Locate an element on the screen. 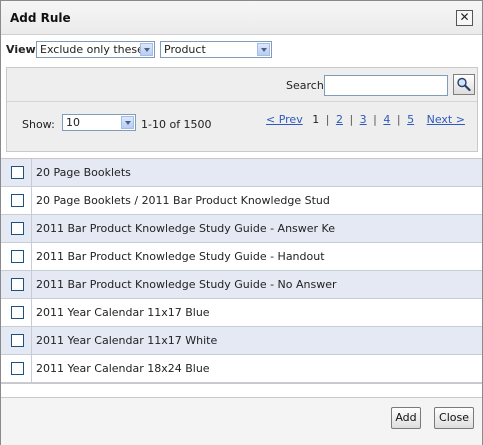 The width and height of the screenshot is (483, 445). page-link-5: 5 is located at coordinates (410, 119).